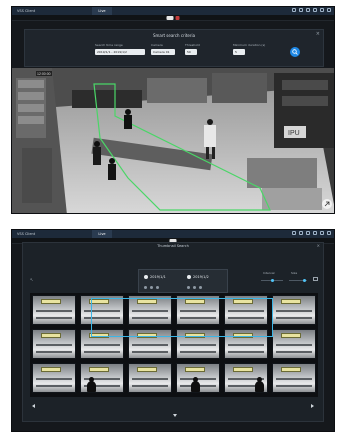 The width and height of the screenshot is (337, 433). What do you see at coordinates (192, 45) in the screenshot?
I see `threshold-label: Threshold` at bounding box center [192, 45].